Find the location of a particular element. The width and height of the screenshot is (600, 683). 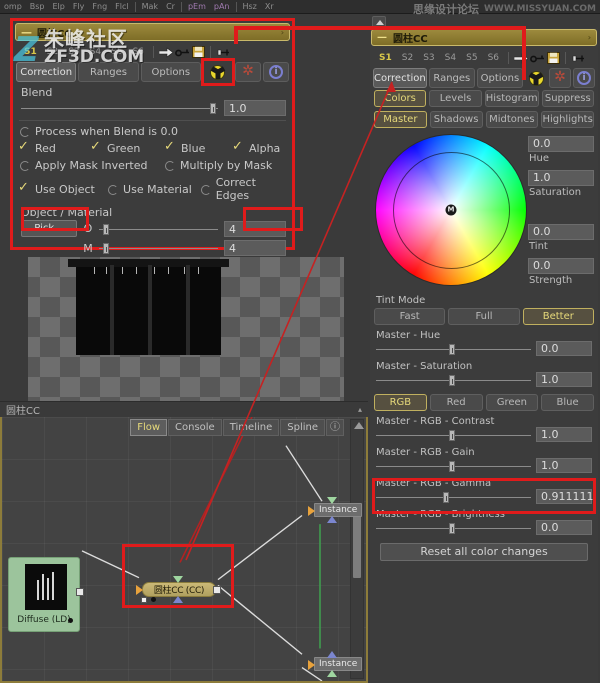

material-slider-track is located at coordinates (158, 248).